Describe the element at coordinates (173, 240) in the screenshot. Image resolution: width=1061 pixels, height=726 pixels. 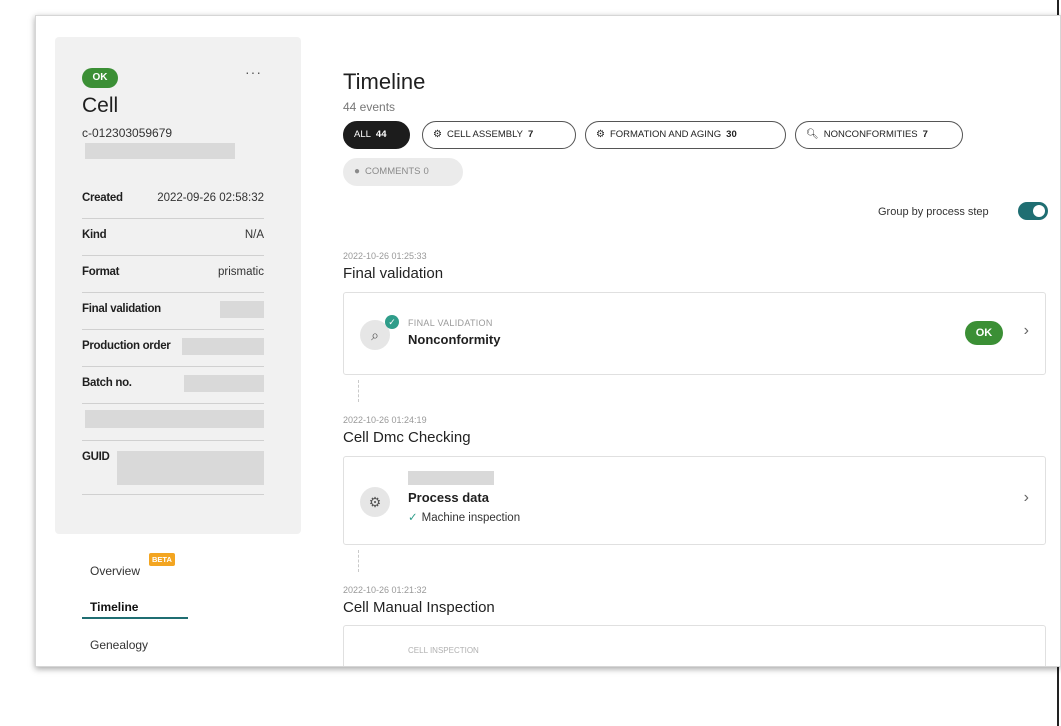
I see `meta-row-kind: Kind N/A` at that location.